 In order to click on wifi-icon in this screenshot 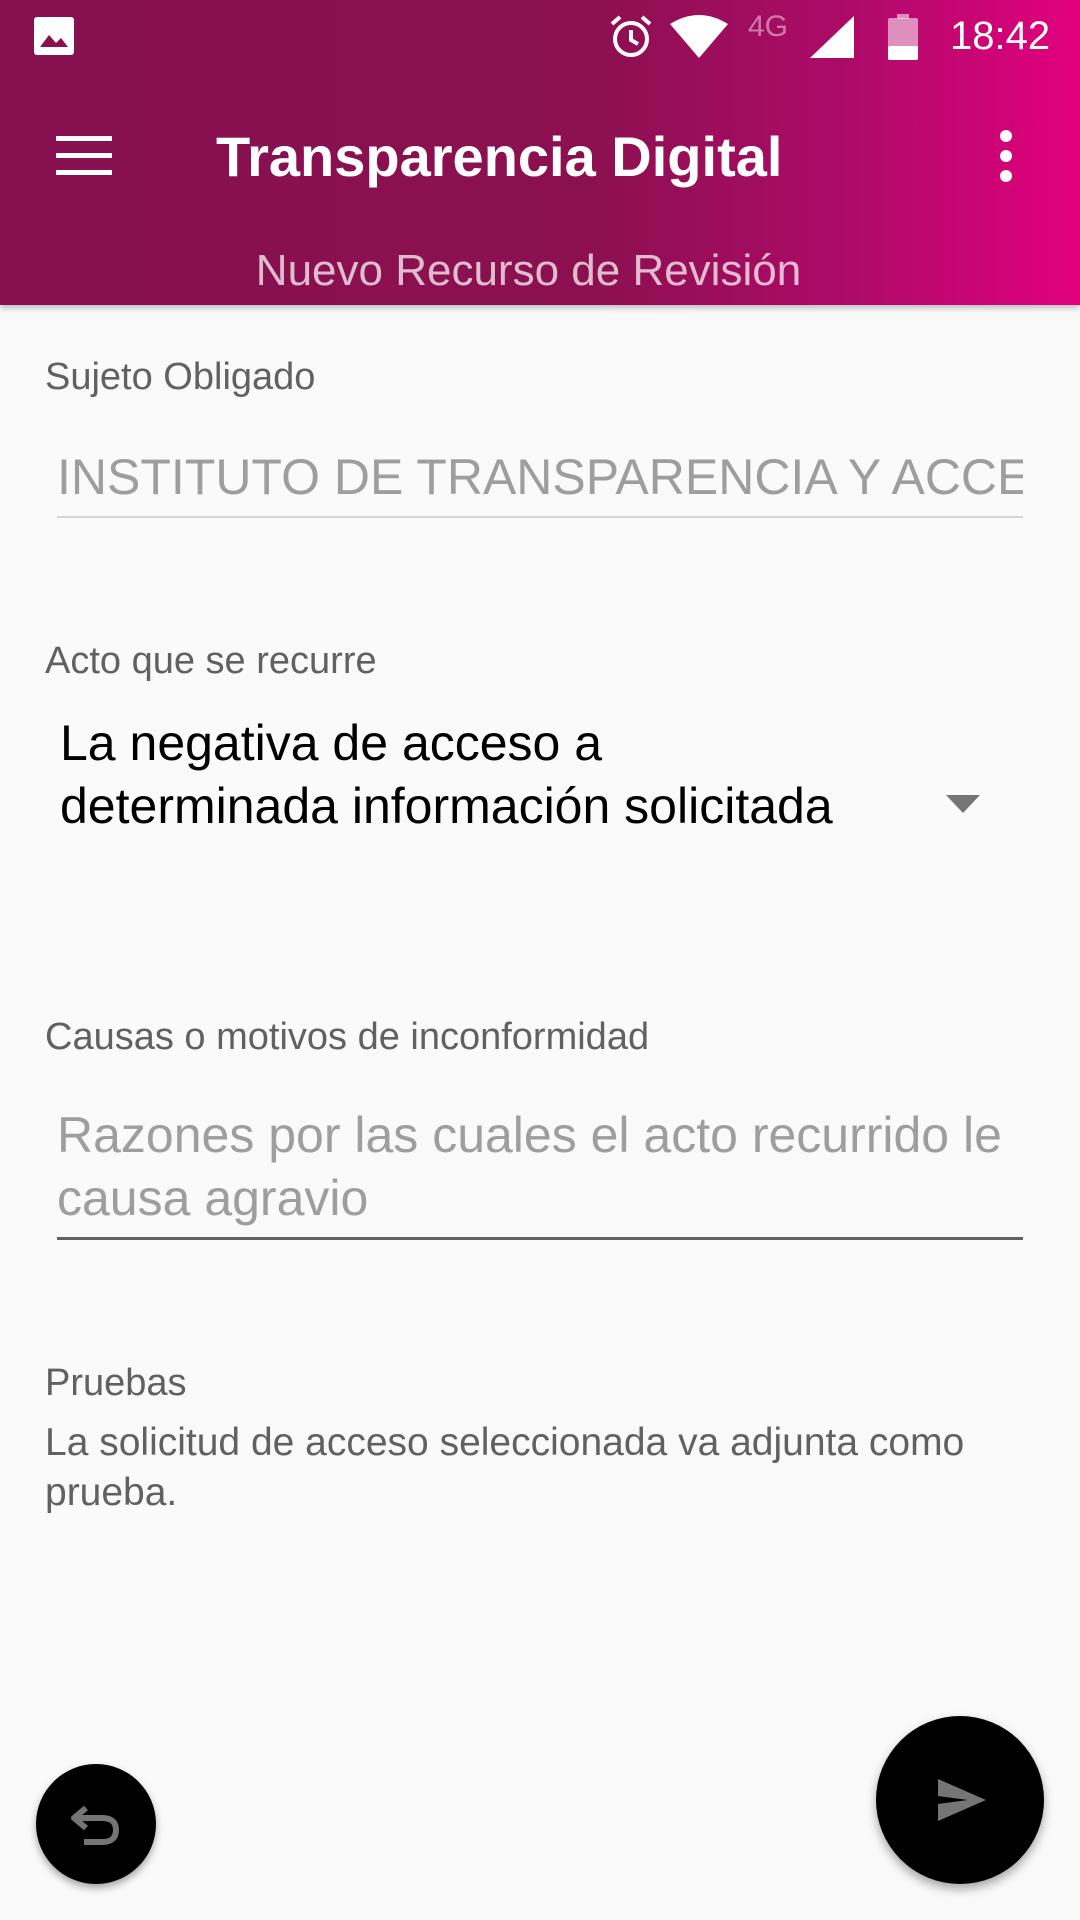, I will do `click(699, 36)`.